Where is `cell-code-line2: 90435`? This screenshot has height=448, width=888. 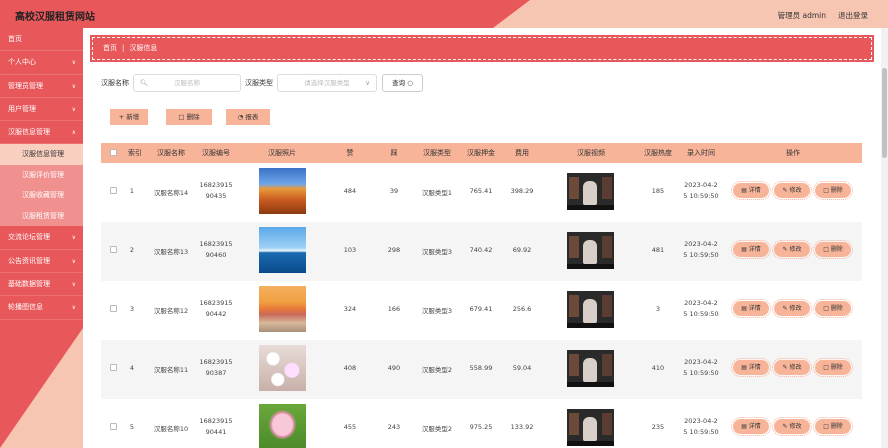
cell-code-line2: 90435 is located at coordinates (216, 196).